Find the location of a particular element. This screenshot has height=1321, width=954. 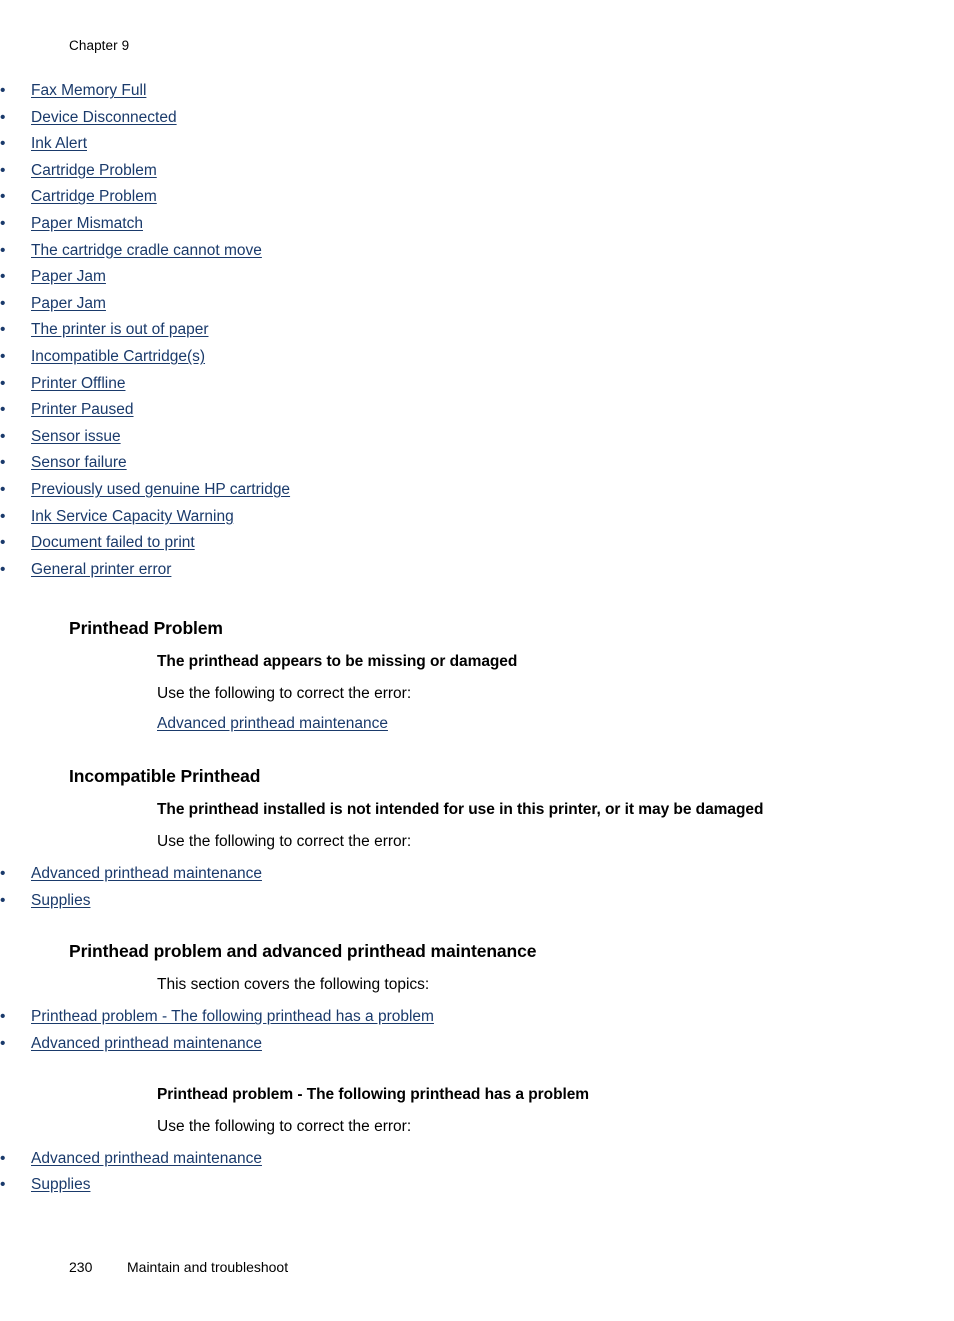

topic-link-cartridge-cradle-cannot-move: The cartridge cradle cannot move is located at coordinates (146, 250).